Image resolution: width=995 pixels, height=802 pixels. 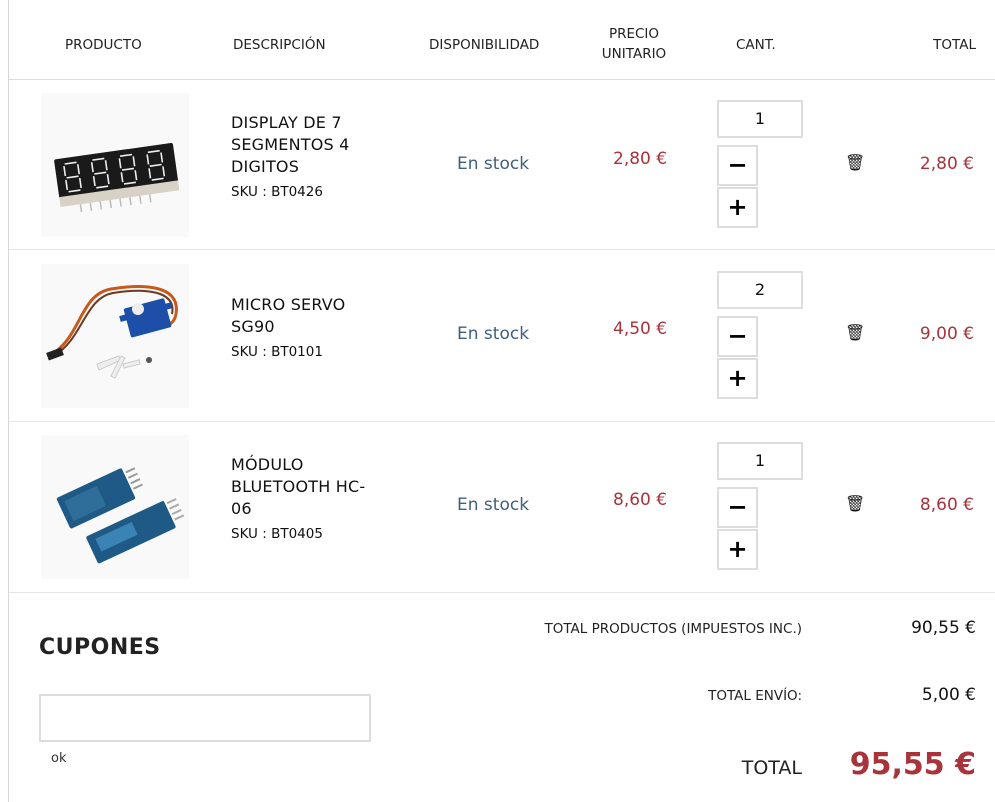 What do you see at coordinates (954, 45) in the screenshot?
I see `header-total: TOTAL` at bounding box center [954, 45].